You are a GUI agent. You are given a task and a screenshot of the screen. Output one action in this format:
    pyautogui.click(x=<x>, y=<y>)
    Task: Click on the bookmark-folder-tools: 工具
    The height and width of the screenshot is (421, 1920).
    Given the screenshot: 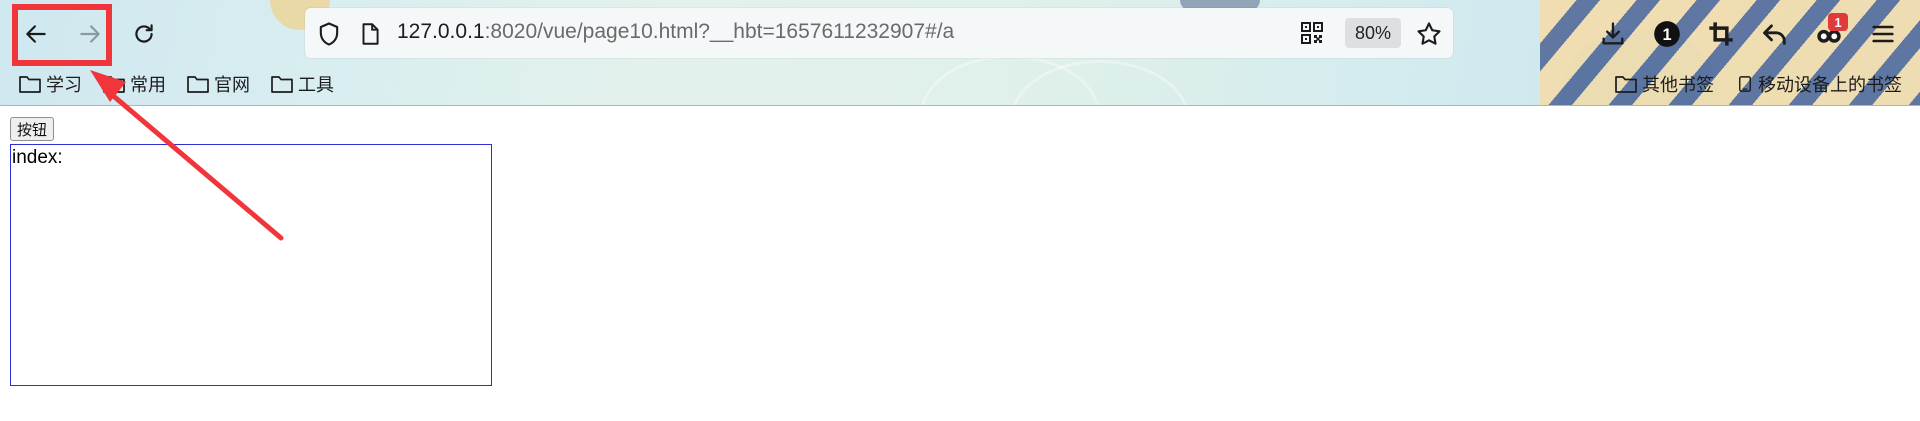 What is the action you would take?
    pyautogui.click(x=302, y=84)
    